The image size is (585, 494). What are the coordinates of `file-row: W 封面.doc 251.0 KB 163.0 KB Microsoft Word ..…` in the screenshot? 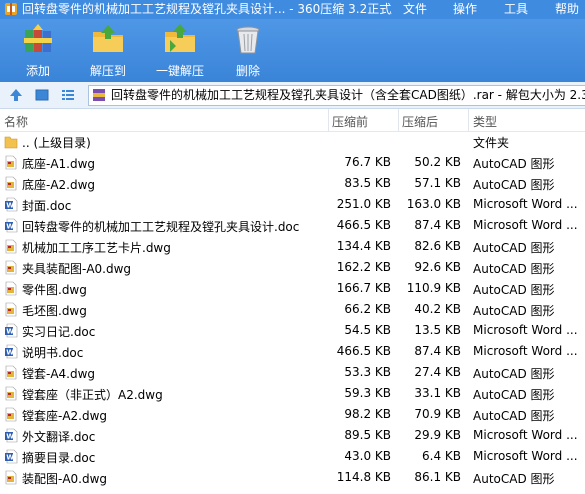 It's located at (292, 204).